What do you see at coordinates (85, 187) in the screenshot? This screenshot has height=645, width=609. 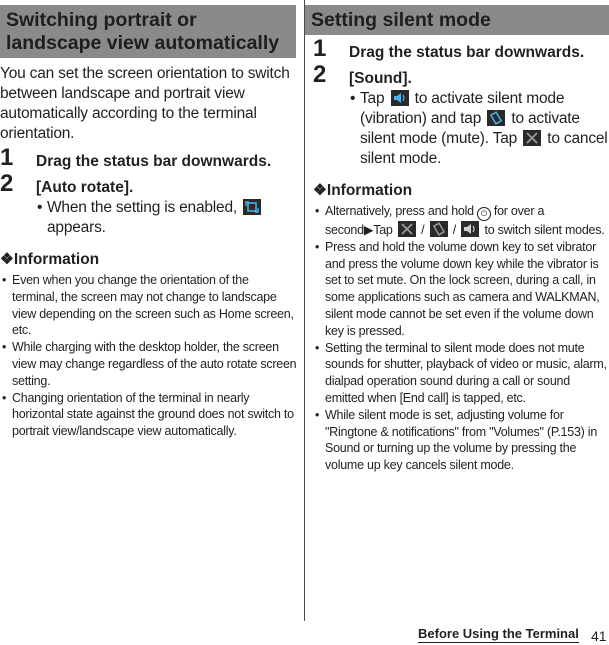 I see `step-text: [Auto rotate].` at bounding box center [85, 187].